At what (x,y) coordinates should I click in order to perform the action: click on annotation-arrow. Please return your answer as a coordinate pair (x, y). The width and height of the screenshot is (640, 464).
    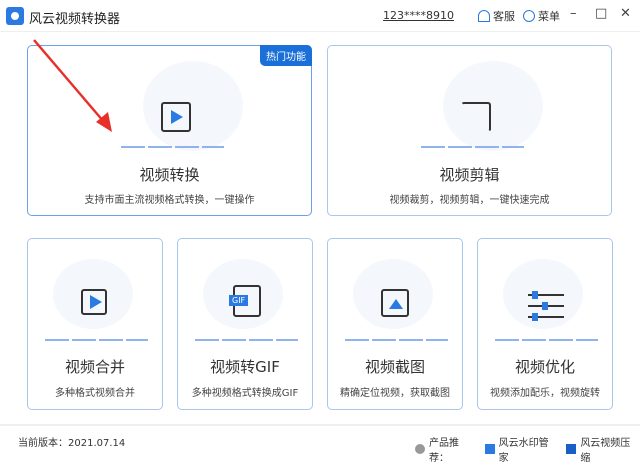
    Looking at the image, I should click on (72, 85).